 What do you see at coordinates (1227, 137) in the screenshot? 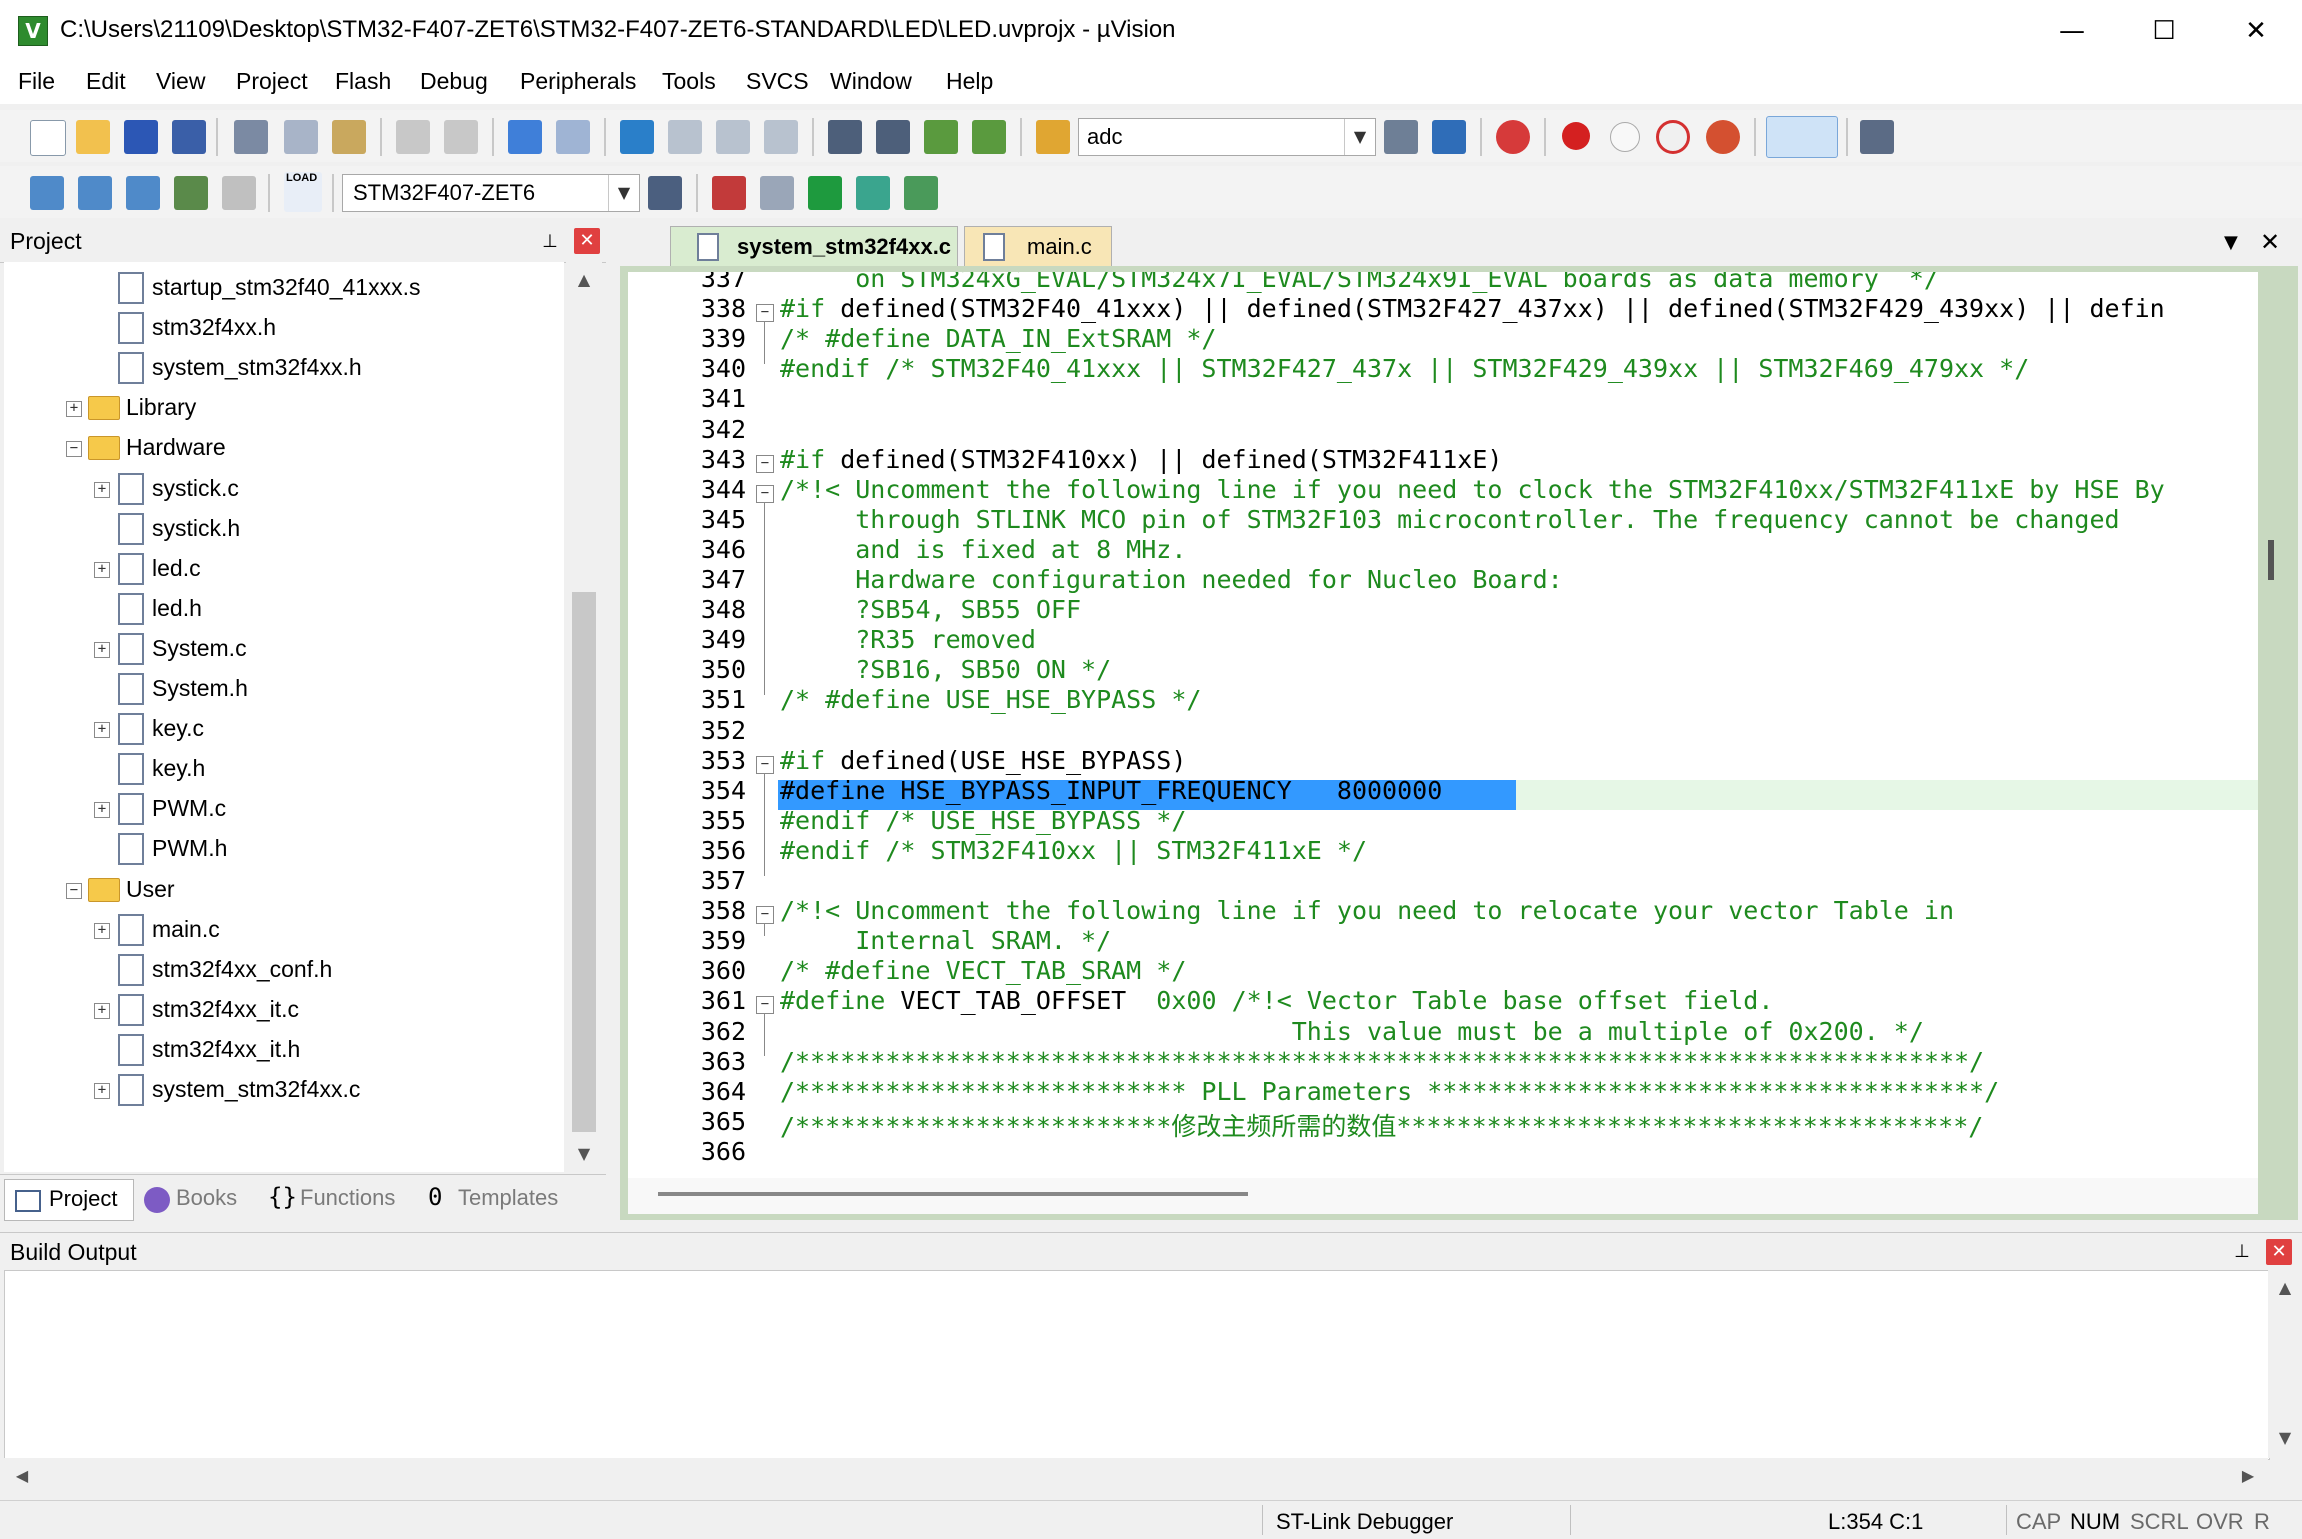
I see `find-combo: adc ▼` at bounding box center [1227, 137].